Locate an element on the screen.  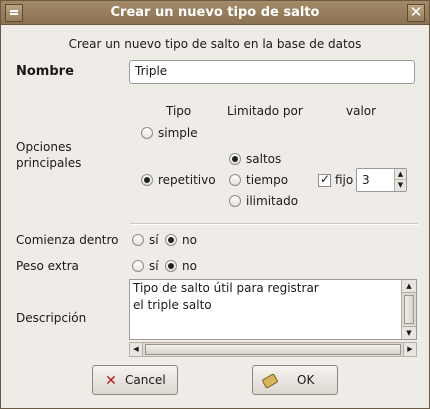
separator is located at coordinates (274, 224).